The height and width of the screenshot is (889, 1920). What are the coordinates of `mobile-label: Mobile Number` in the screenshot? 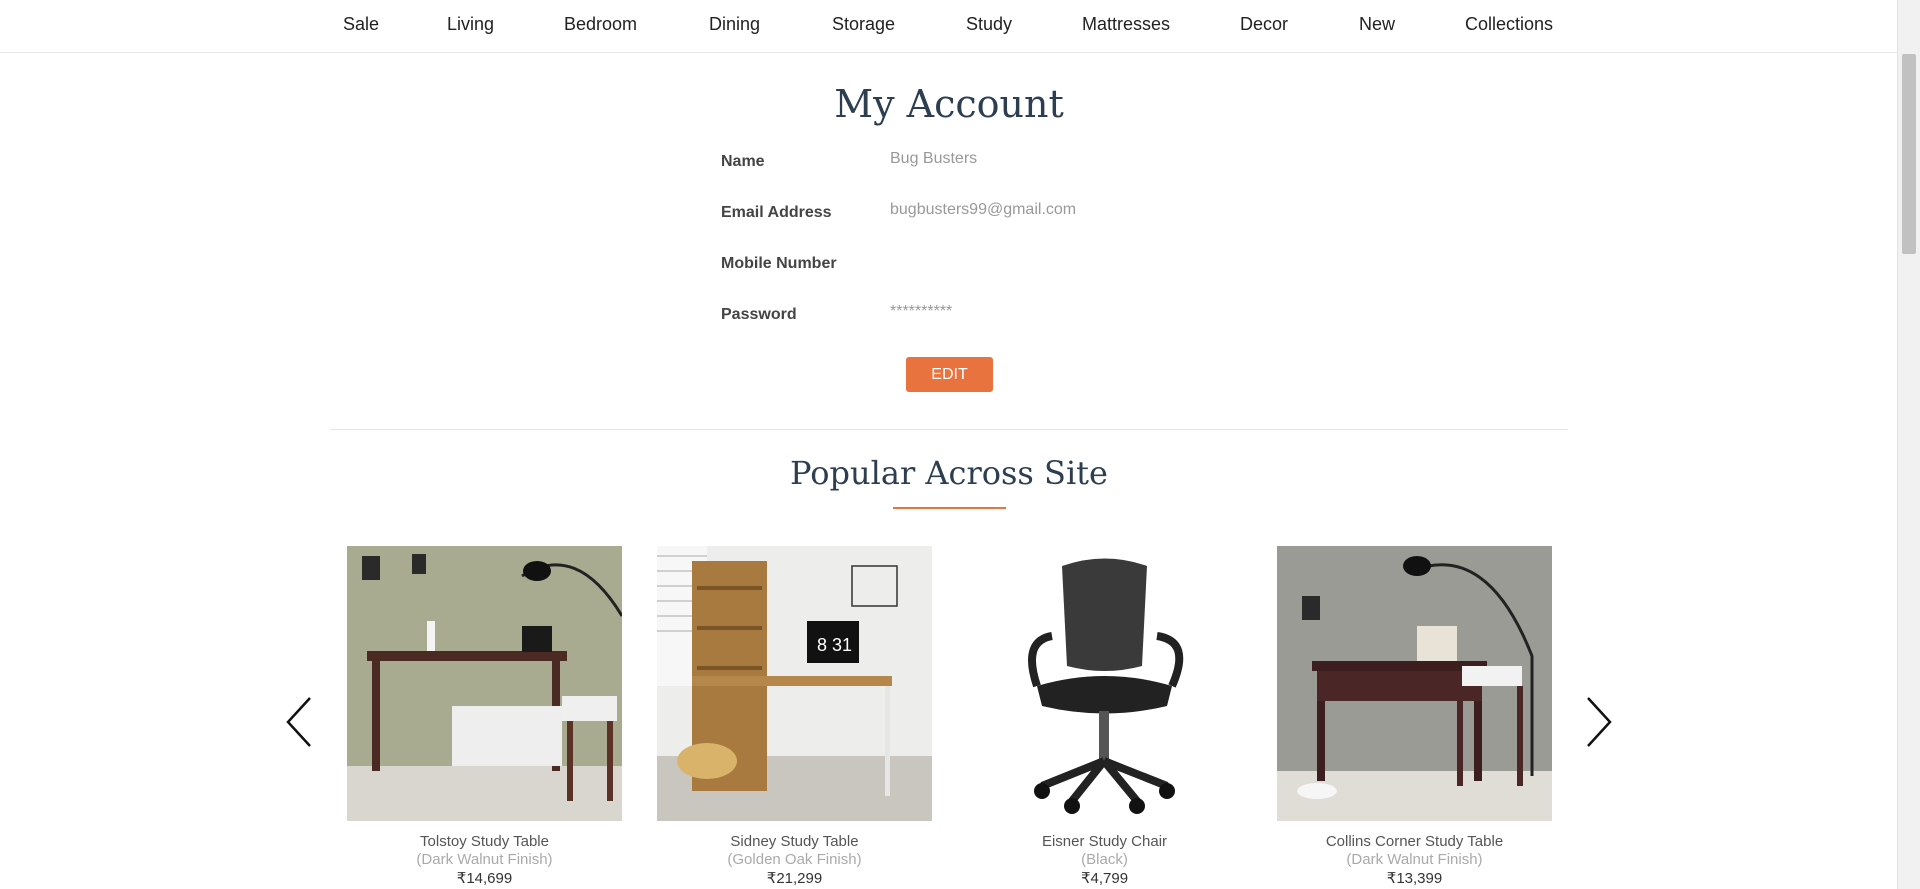 It's located at (779, 263).